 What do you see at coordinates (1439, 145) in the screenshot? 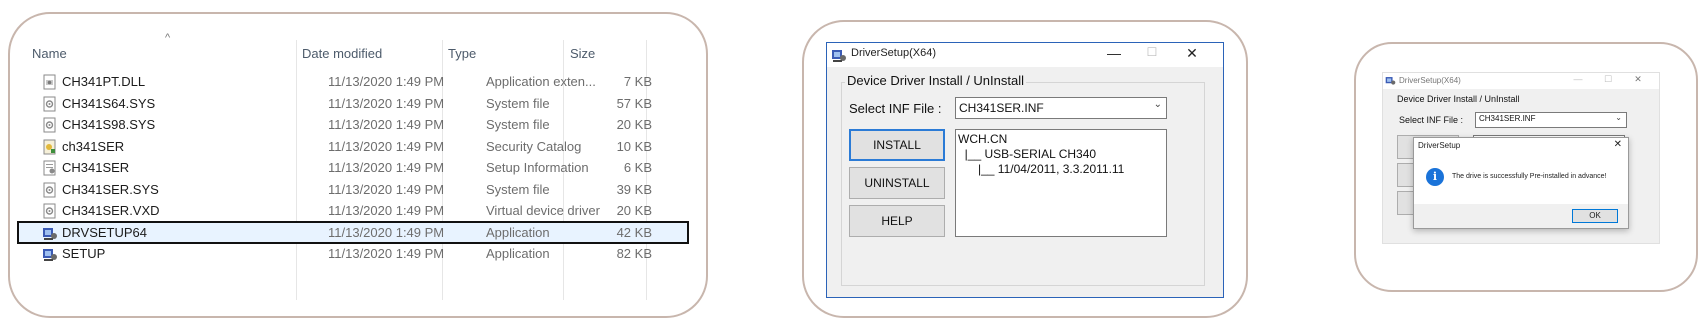
I see `dialog-title: DriverSetup` at bounding box center [1439, 145].